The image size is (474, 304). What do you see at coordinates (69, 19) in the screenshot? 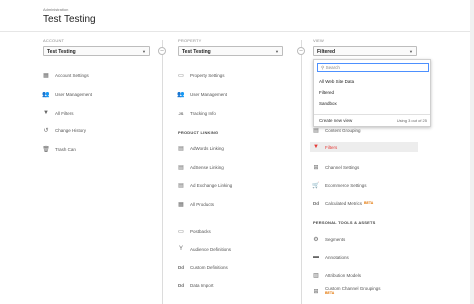
I see `page-title: Test Testing` at bounding box center [69, 19].